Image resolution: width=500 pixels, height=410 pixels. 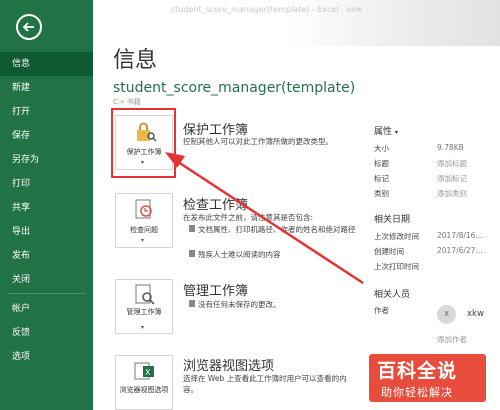 I want to click on nav-open: 打开, so click(x=46, y=112).